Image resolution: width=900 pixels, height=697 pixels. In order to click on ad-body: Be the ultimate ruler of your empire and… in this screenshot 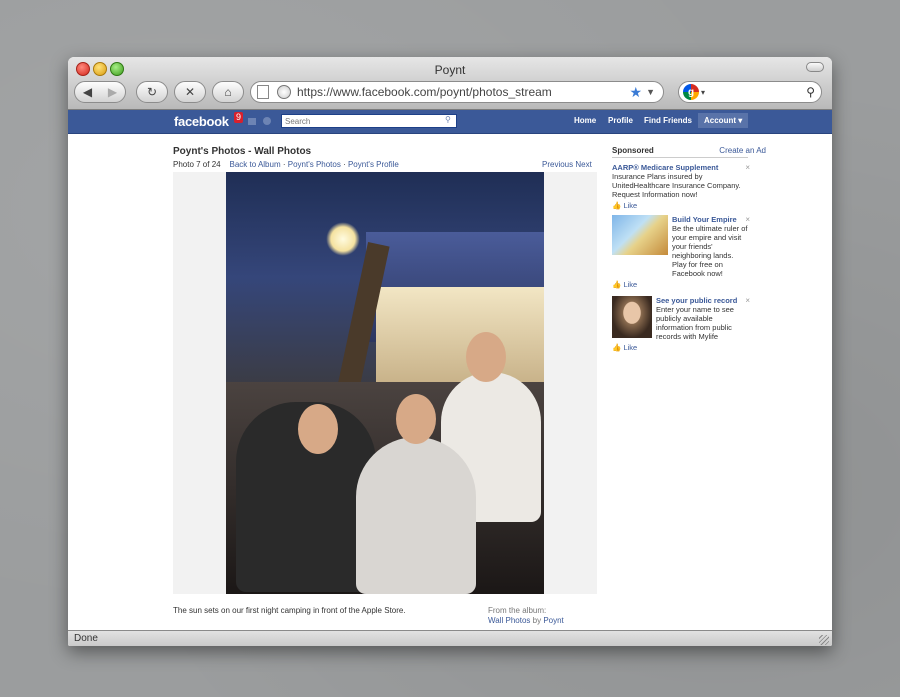, I will do `click(710, 251)`.